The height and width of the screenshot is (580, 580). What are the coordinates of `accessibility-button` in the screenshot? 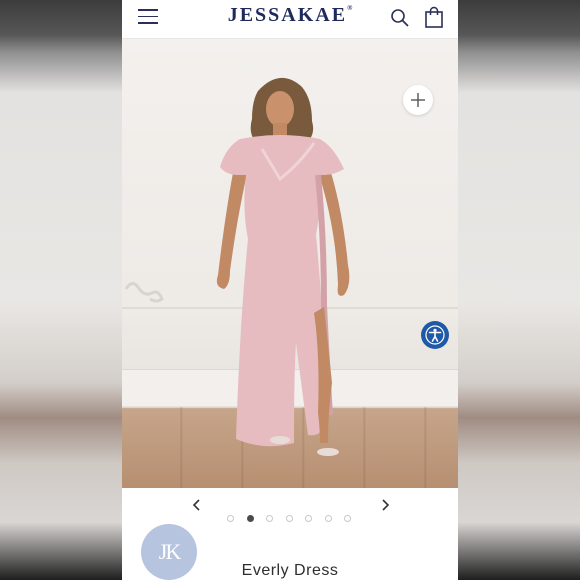 It's located at (435, 335).